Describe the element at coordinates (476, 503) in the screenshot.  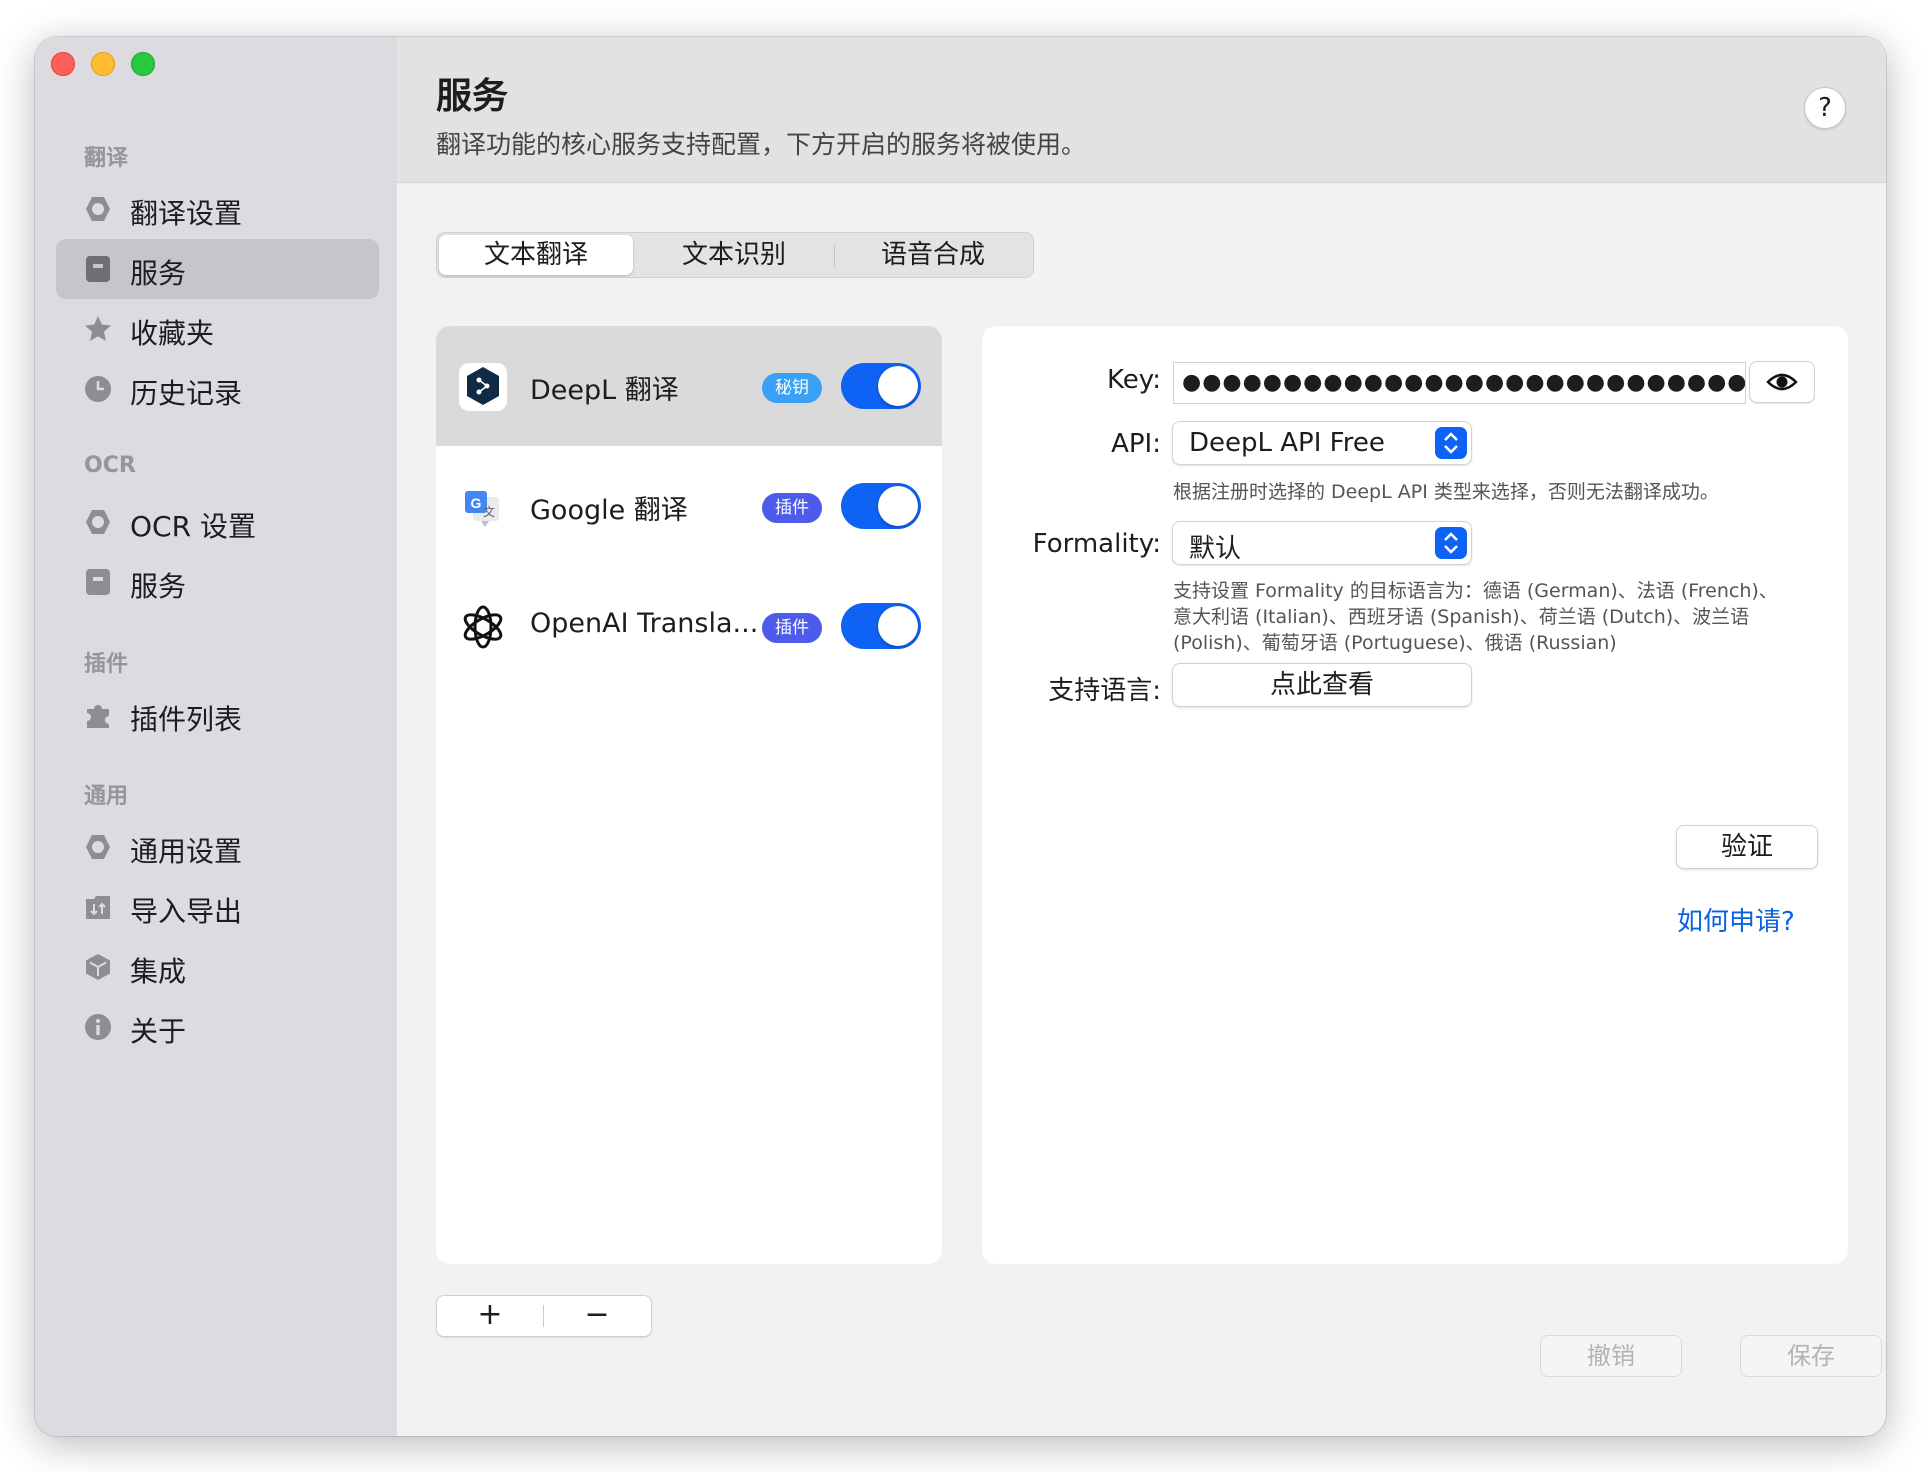
I see `svg-text: G` at that location.